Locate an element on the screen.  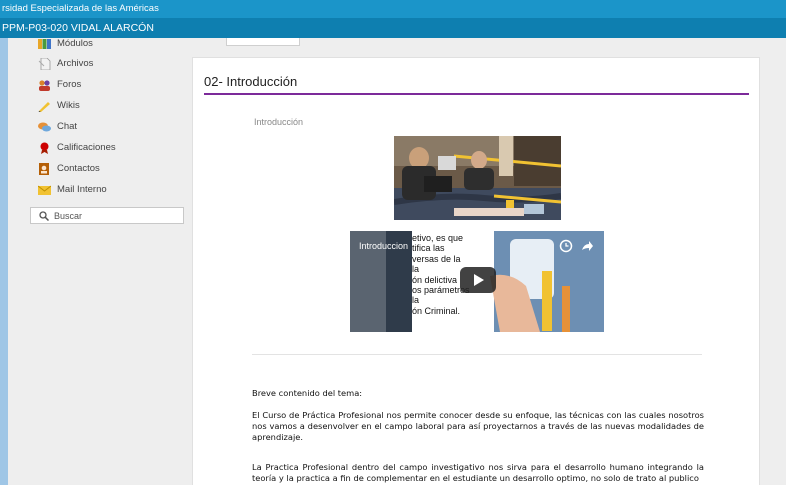
content-divider is located at coordinates (477, 354).